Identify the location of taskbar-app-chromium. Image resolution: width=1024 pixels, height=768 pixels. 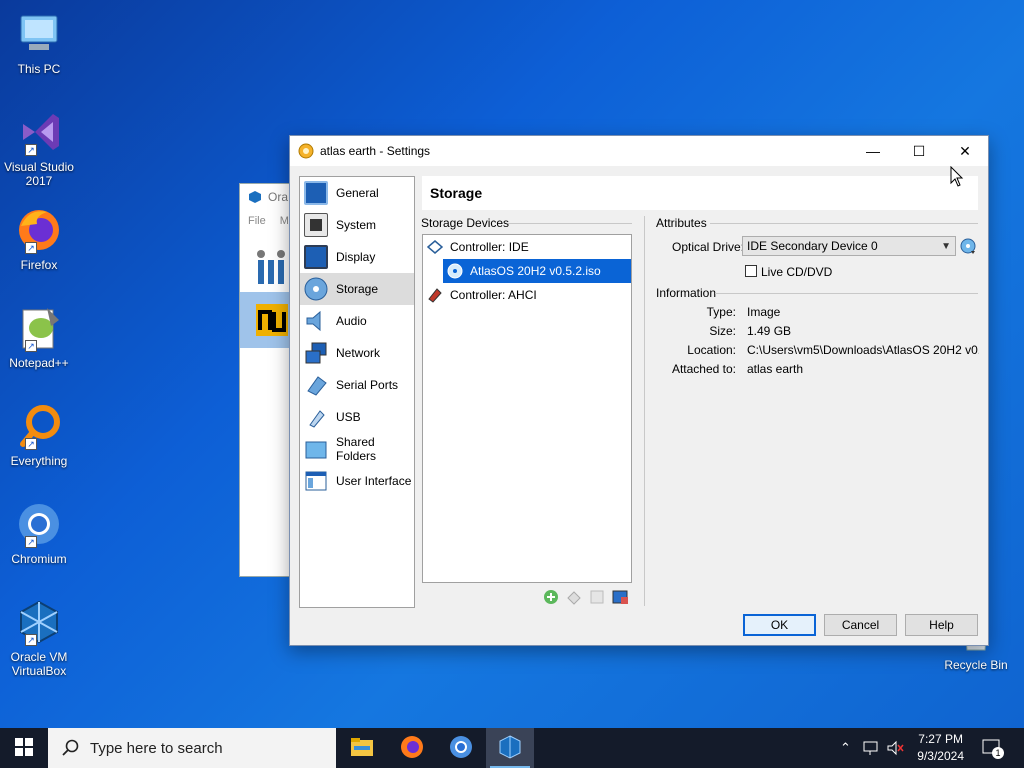
(461, 748).